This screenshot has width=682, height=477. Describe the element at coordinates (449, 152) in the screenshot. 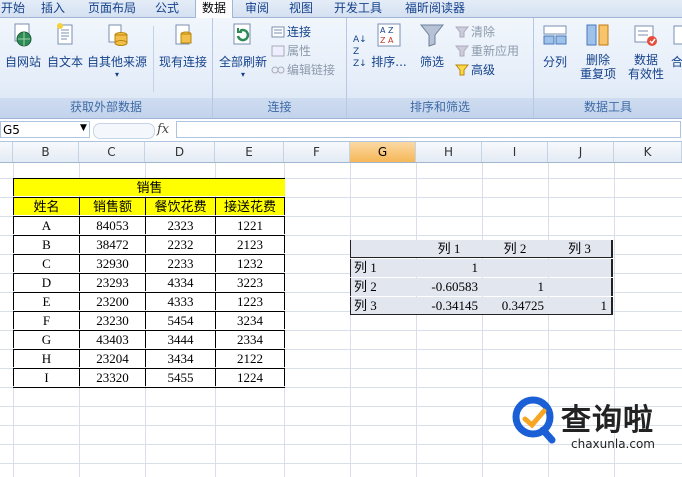

I see `column-header: H` at that location.